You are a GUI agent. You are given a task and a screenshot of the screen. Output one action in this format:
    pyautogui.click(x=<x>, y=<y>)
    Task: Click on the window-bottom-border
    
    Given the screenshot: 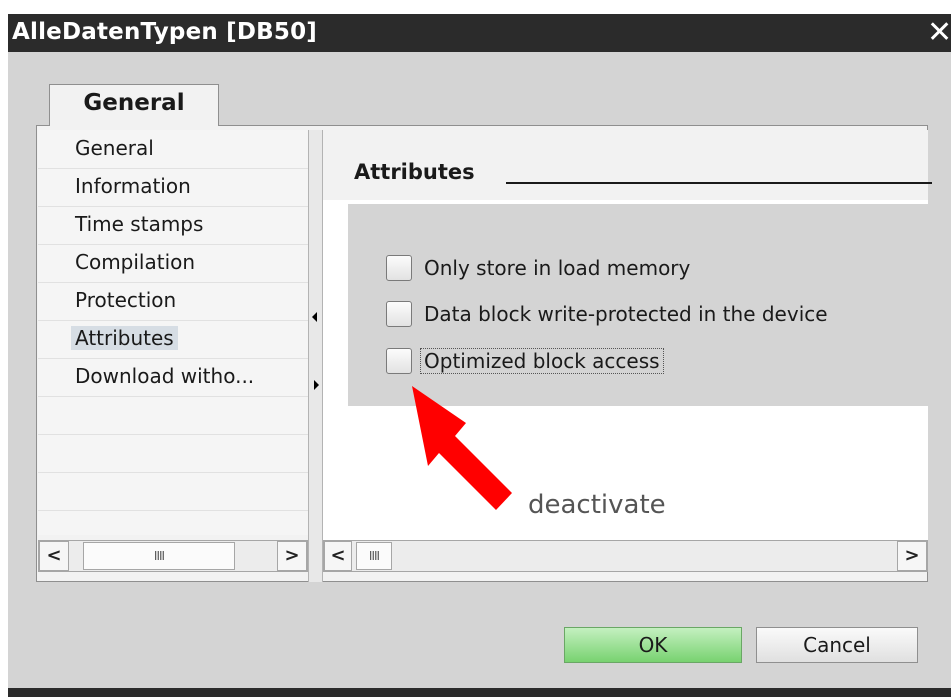 What is the action you would take?
    pyautogui.click(x=479, y=692)
    